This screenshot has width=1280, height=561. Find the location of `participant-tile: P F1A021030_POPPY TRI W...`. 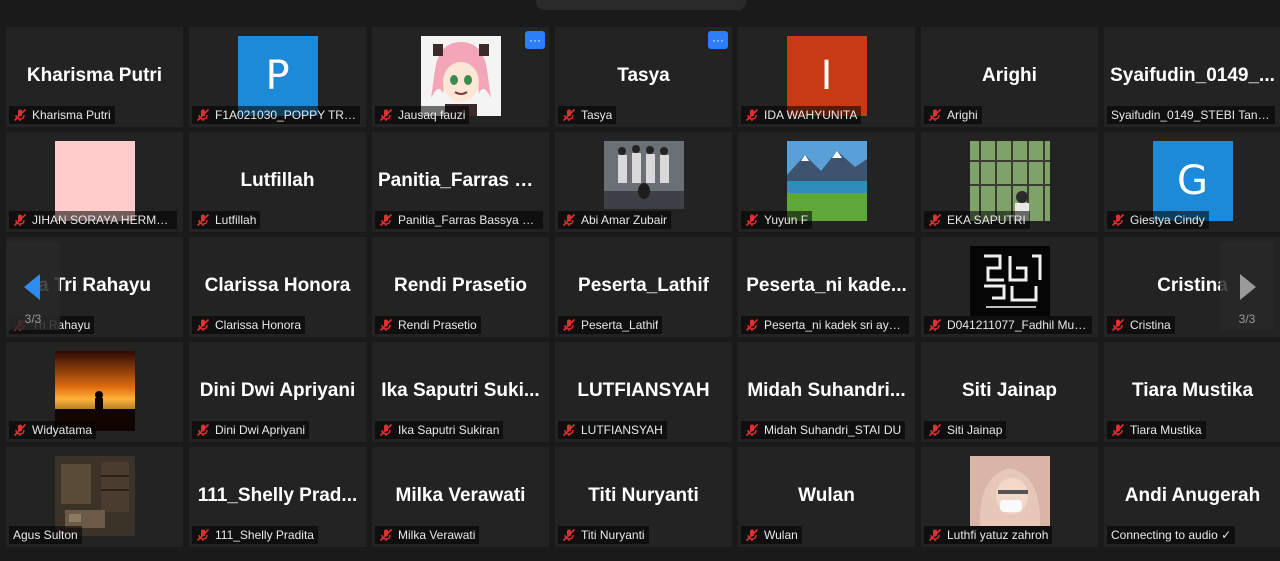

participant-tile: P F1A021030_POPPY TRI W... is located at coordinates (277, 77).